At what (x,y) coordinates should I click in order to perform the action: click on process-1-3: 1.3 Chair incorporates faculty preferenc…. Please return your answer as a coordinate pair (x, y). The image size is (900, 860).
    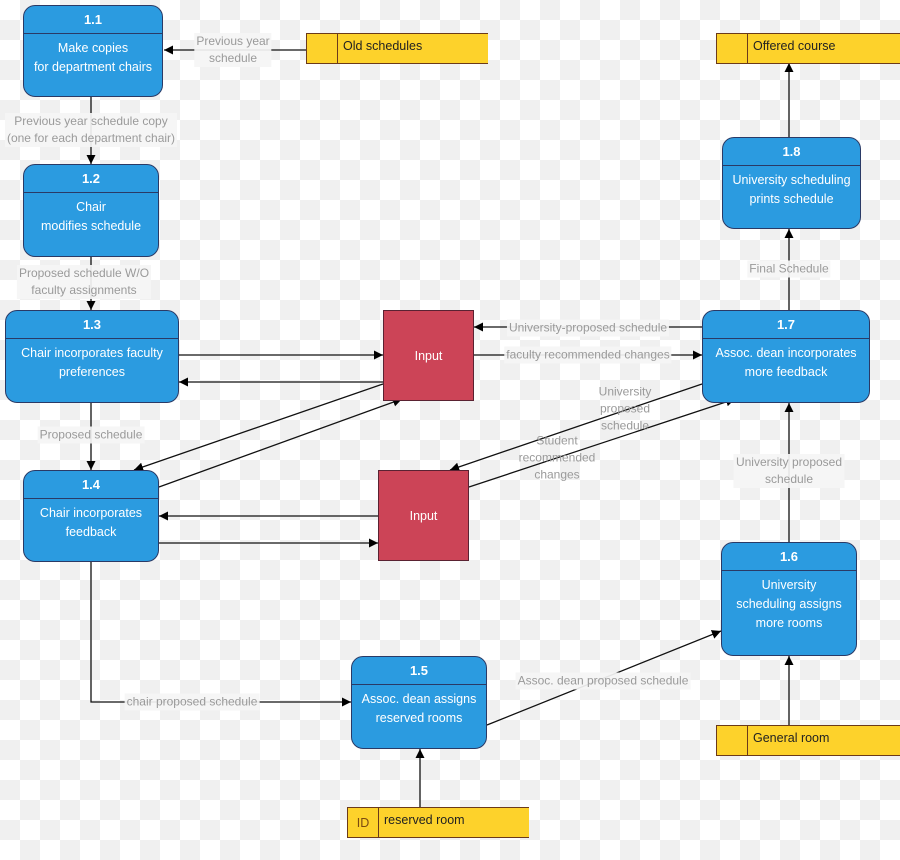
    Looking at the image, I should click on (92, 356).